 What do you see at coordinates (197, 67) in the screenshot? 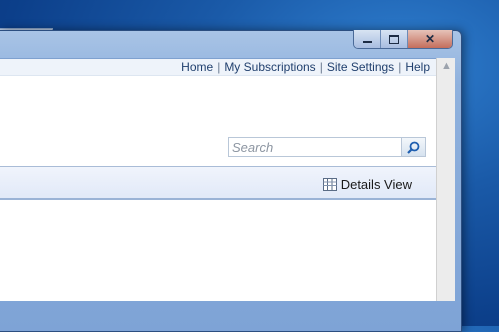
I see `home-link: Home` at bounding box center [197, 67].